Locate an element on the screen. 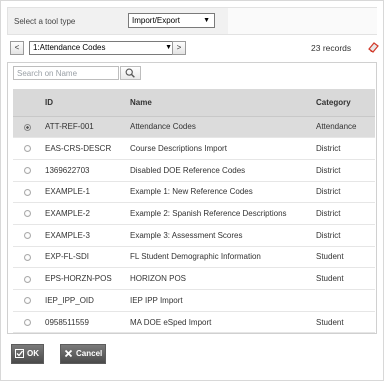 This screenshot has width=384, height=381. row-name: Example 3: Assessment Scores is located at coordinates (219, 235).